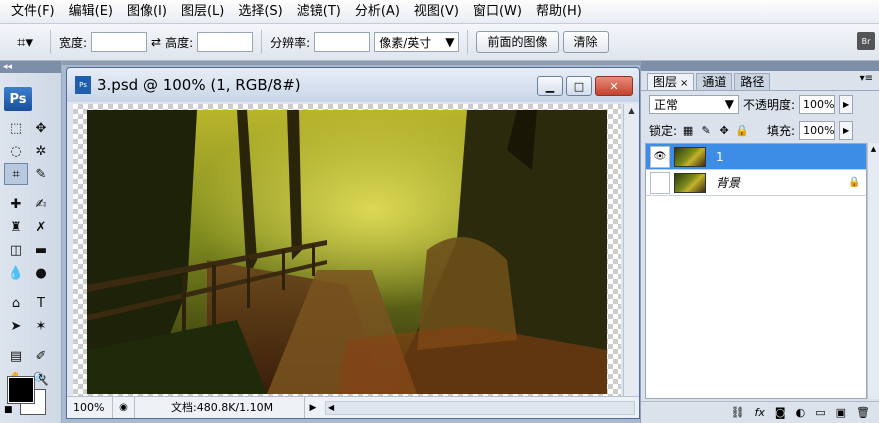  Describe the element at coordinates (579, 86) in the screenshot. I see `maximize-button: □` at that location.